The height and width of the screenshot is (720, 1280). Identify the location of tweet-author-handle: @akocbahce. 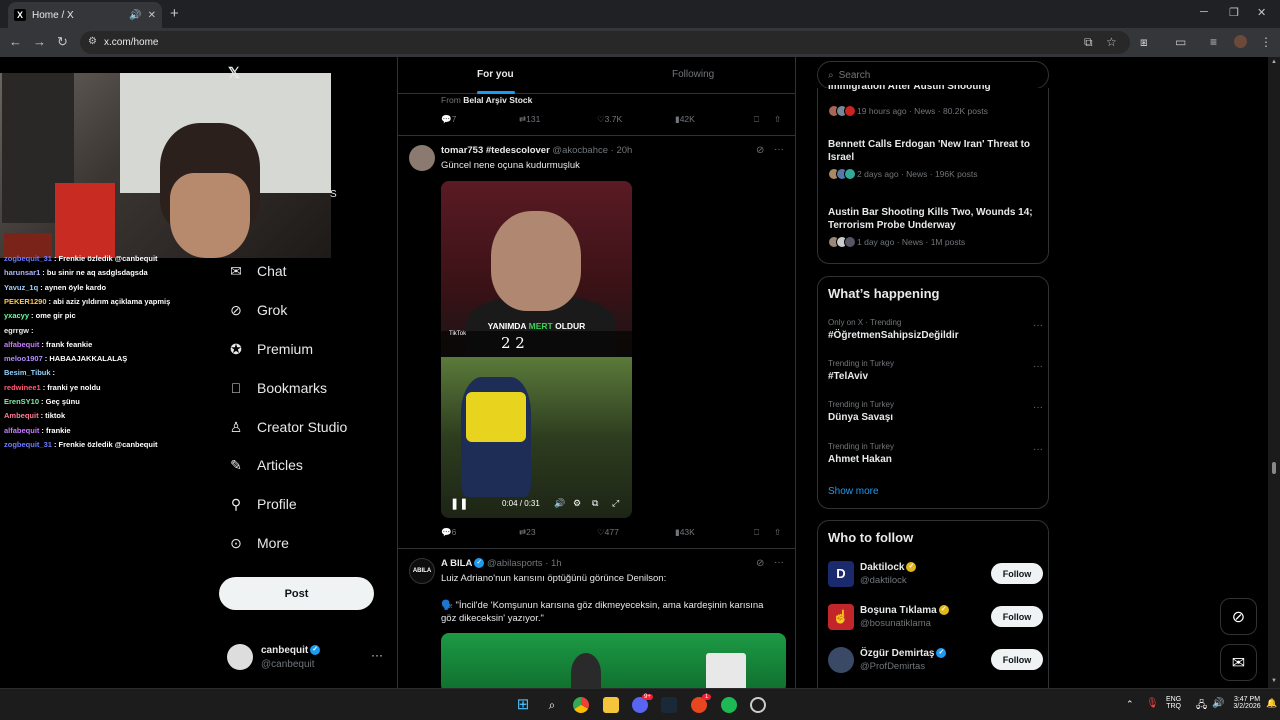
(580, 150).